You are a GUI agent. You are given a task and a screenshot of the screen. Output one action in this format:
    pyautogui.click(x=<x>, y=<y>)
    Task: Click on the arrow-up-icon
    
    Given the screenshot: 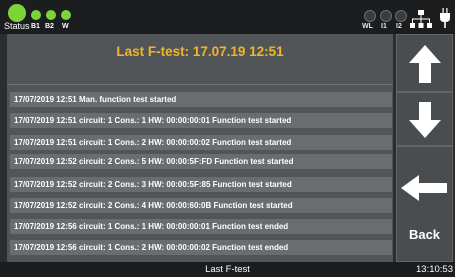 What is the action you would take?
    pyautogui.click(x=425, y=64)
    